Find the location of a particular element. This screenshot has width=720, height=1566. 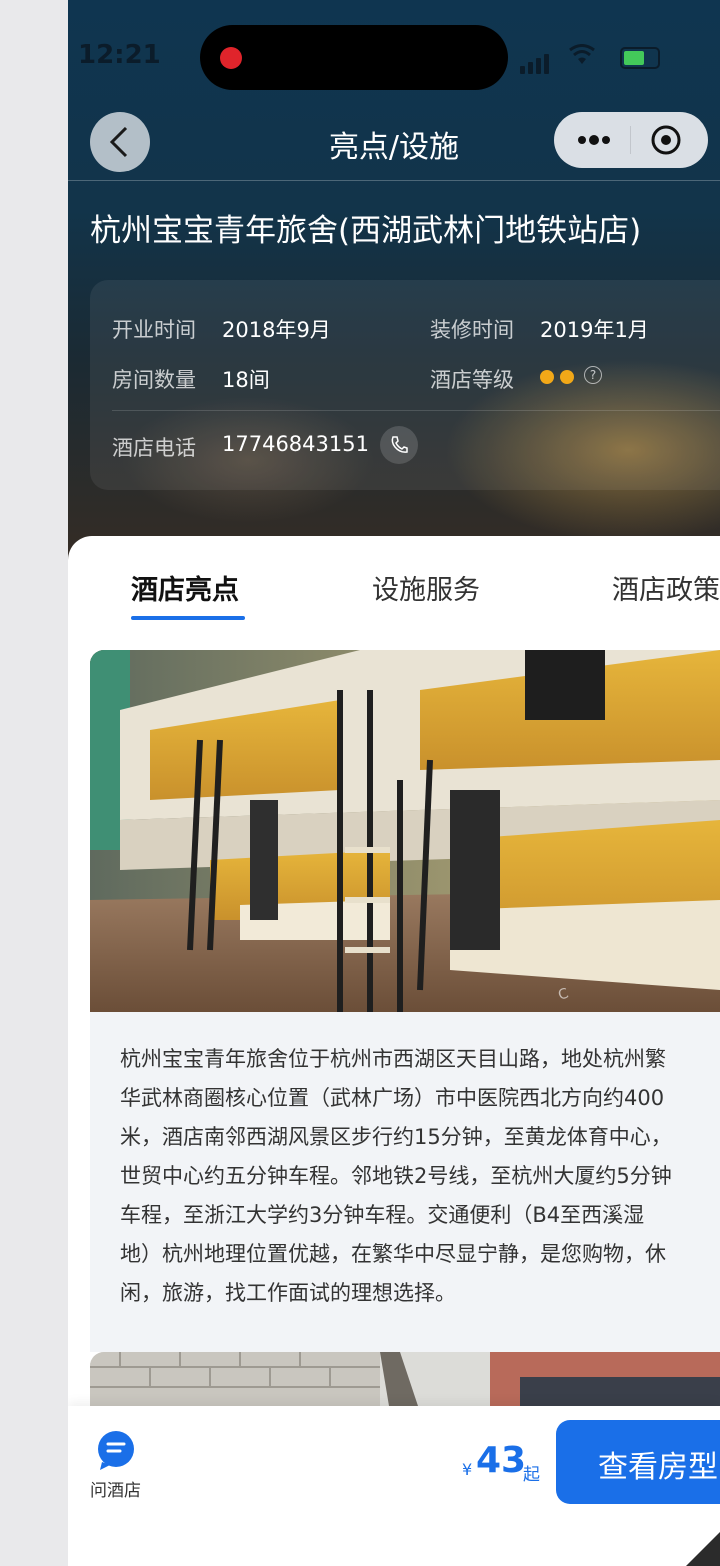

level-label: 酒店等级 is located at coordinates (472, 380).